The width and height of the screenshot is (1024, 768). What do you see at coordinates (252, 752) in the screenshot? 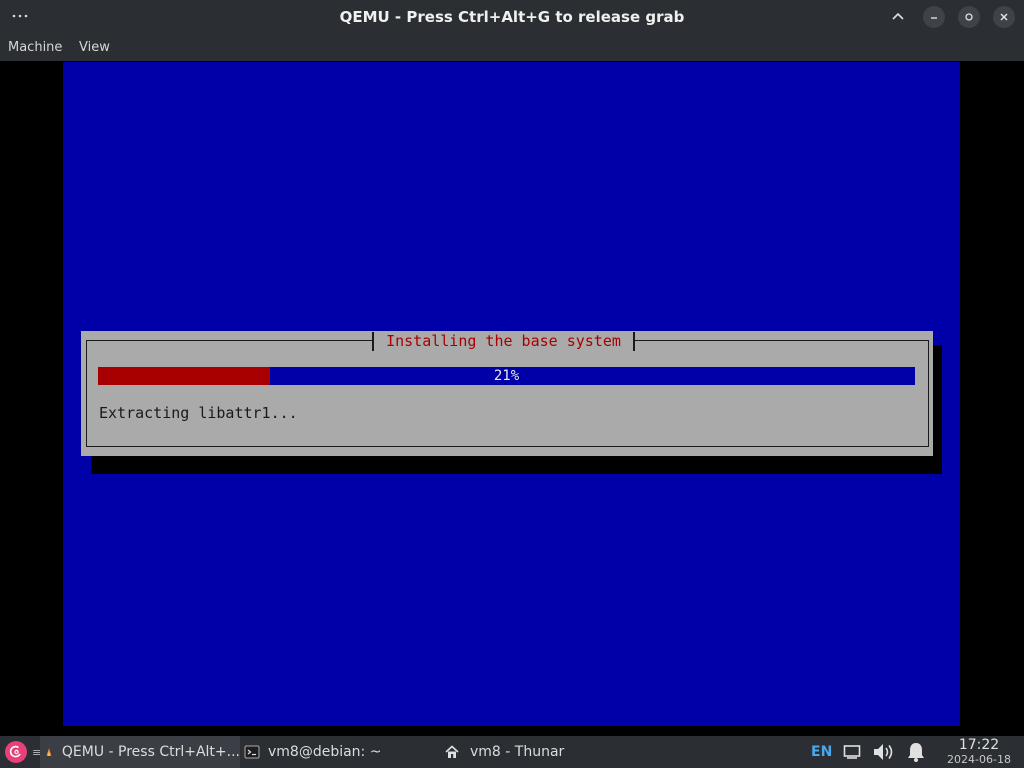
I see `terminal-icon` at bounding box center [252, 752].